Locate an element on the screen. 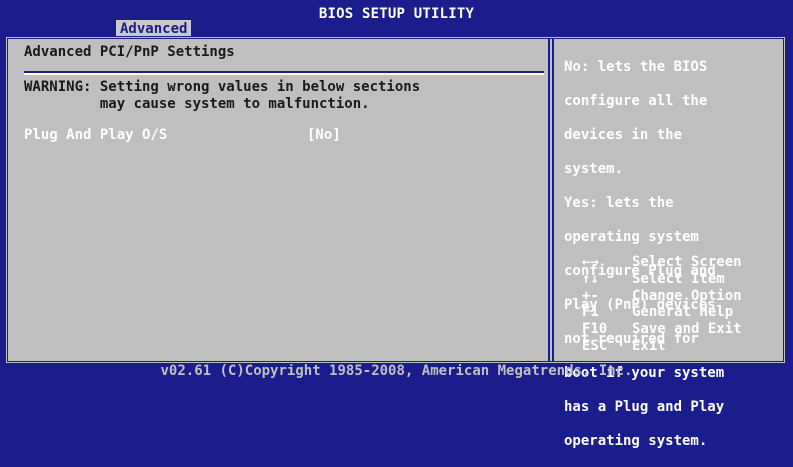 This screenshot has width=793, height=467. key-row-change-option: +- Change Option is located at coordinates (674, 296).